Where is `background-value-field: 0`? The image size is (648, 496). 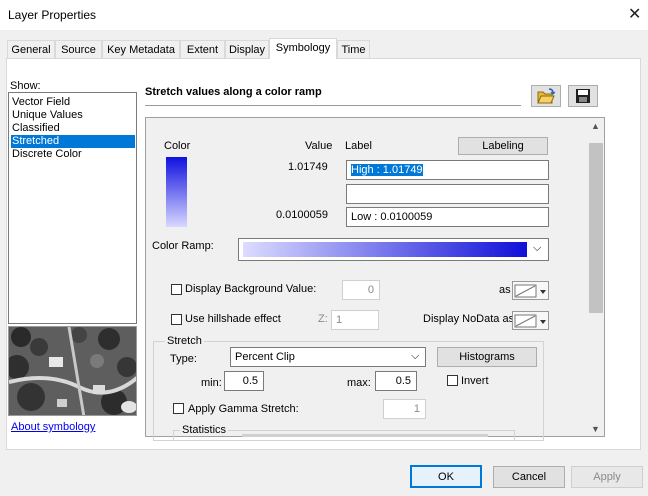
background-value-field: 0 is located at coordinates (361, 290).